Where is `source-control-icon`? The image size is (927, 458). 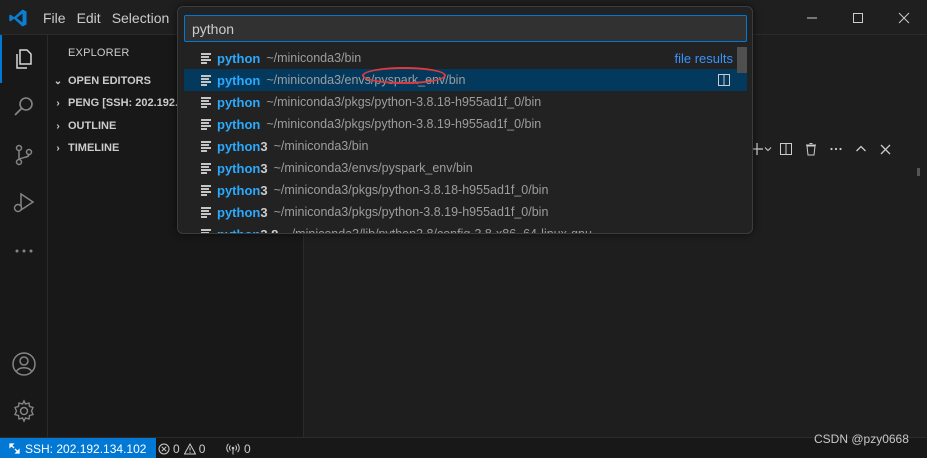
source-control-icon is located at coordinates (24, 155).